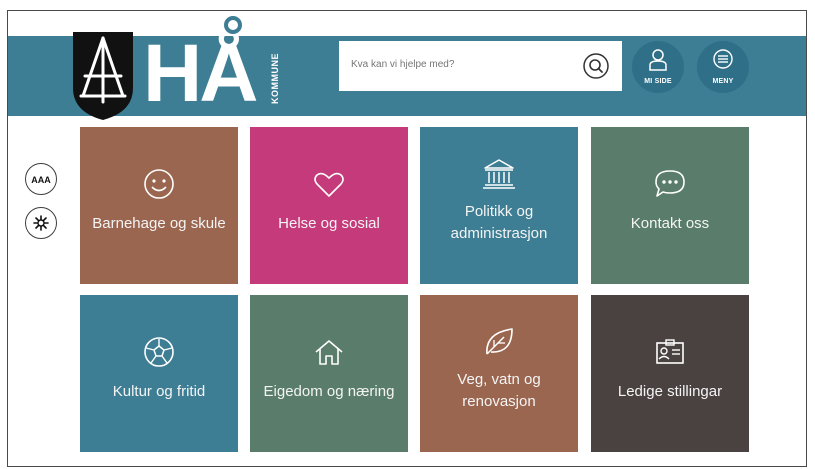 The image size is (815, 469). I want to click on tile-label: Barnehage og skule, so click(159, 223).